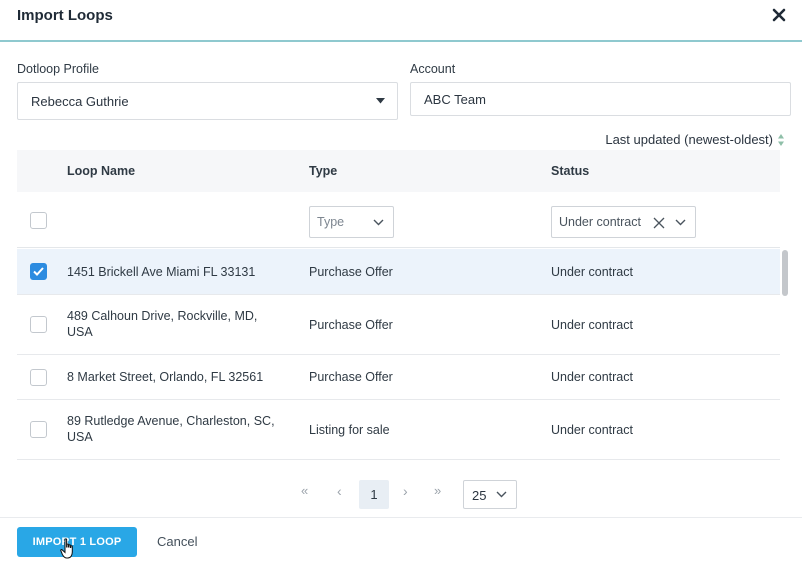 This screenshot has width=802, height=566. What do you see at coordinates (405, 491) in the screenshot?
I see `next-page-button: ›` at bounding box center [405, 491].